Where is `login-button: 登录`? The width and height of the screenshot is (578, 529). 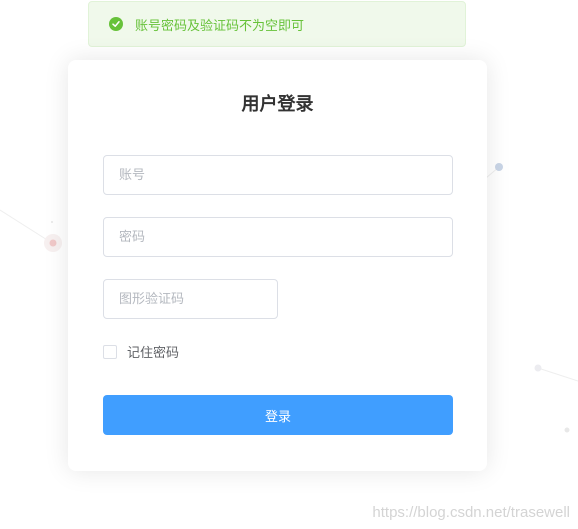
login-button: 登录 is located at coordinates (278, 415).